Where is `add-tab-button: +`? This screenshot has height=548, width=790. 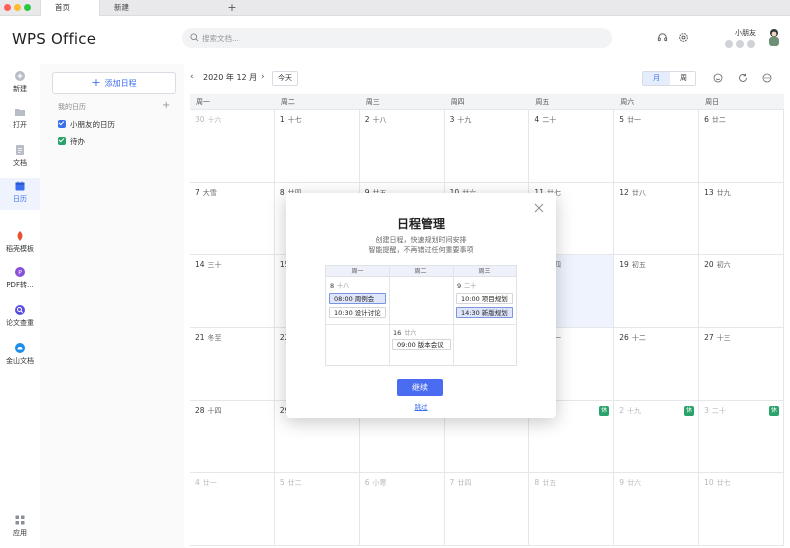
add-tab-button: + is located at coordinates (232, 8).